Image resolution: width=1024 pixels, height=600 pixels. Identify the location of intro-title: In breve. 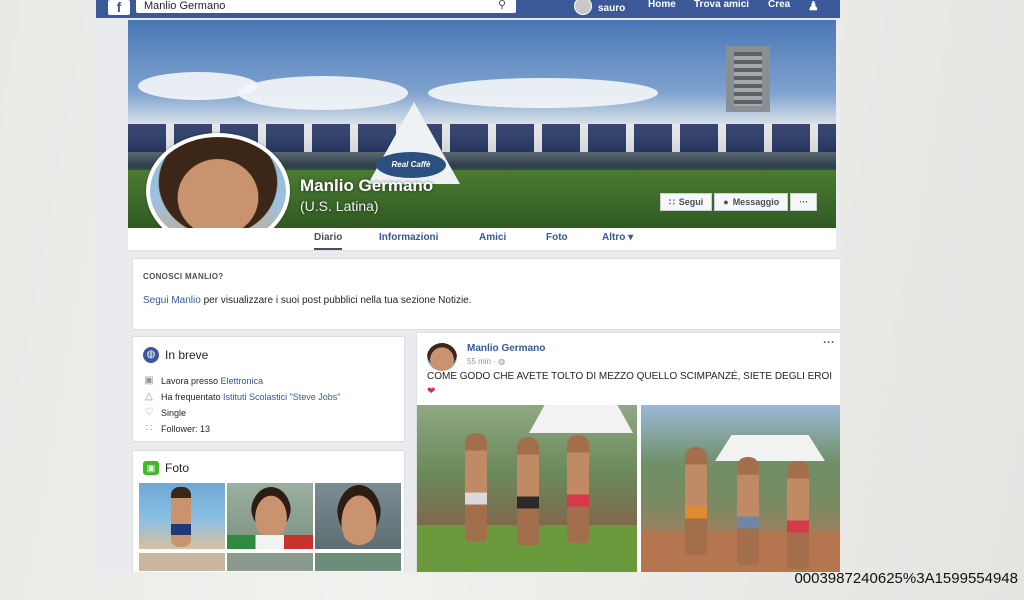
(187, 355).